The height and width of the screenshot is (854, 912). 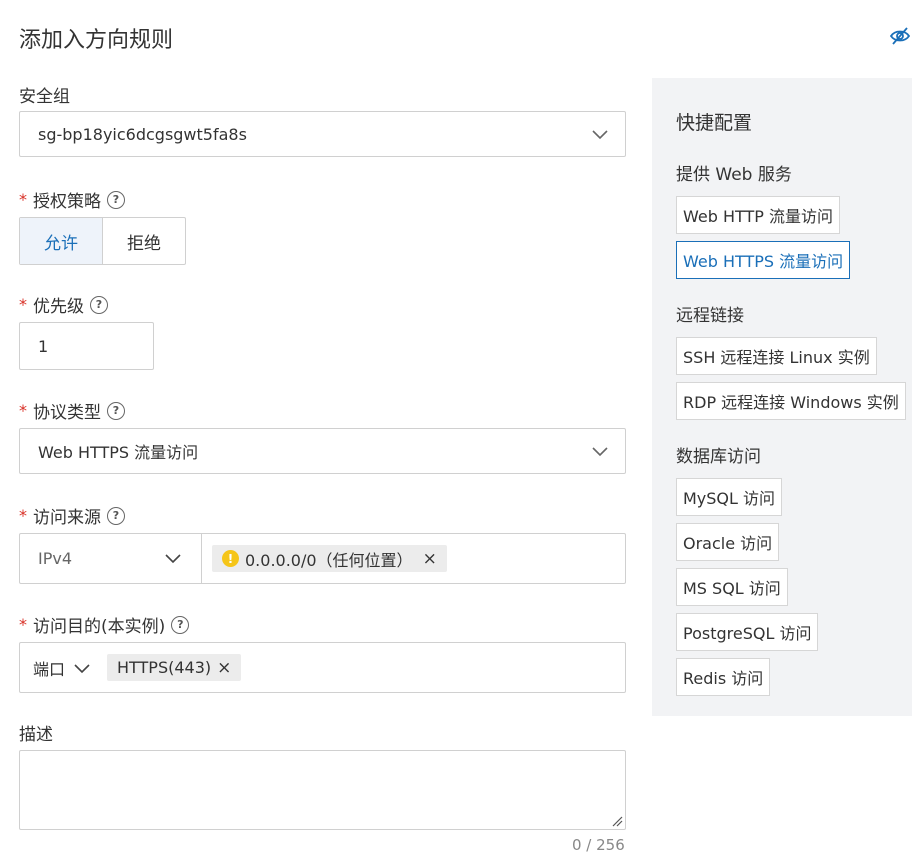 What do you see at coordinates (747, 632) in the screenshot?
I see `quick-postgresql: PostgreSQL 访问` at bounding box center [747, 632].